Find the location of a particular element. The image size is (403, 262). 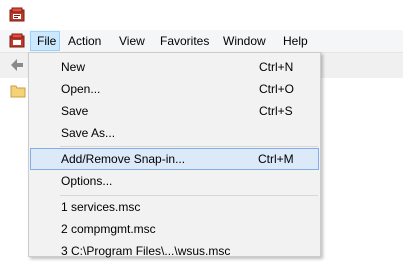

menu-file: File is located at coordinates (45, 41).